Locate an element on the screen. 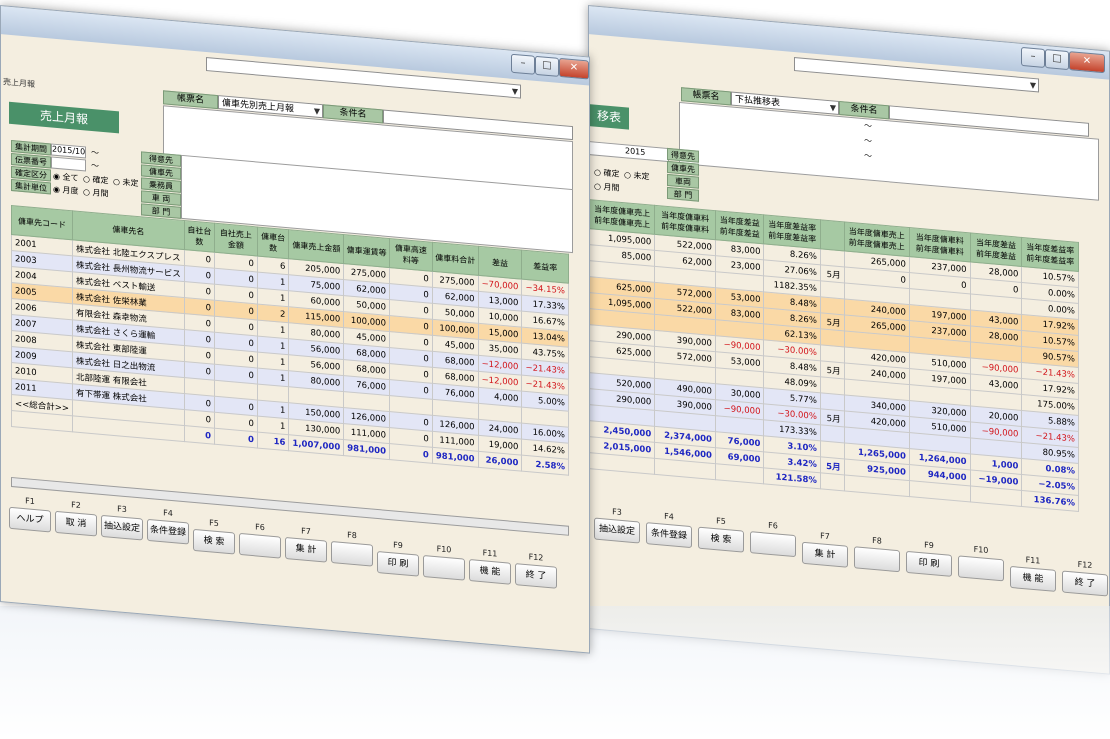 The image size is (1110, 739). unit-label: 集計単位 is located at coordinates (31, 186).